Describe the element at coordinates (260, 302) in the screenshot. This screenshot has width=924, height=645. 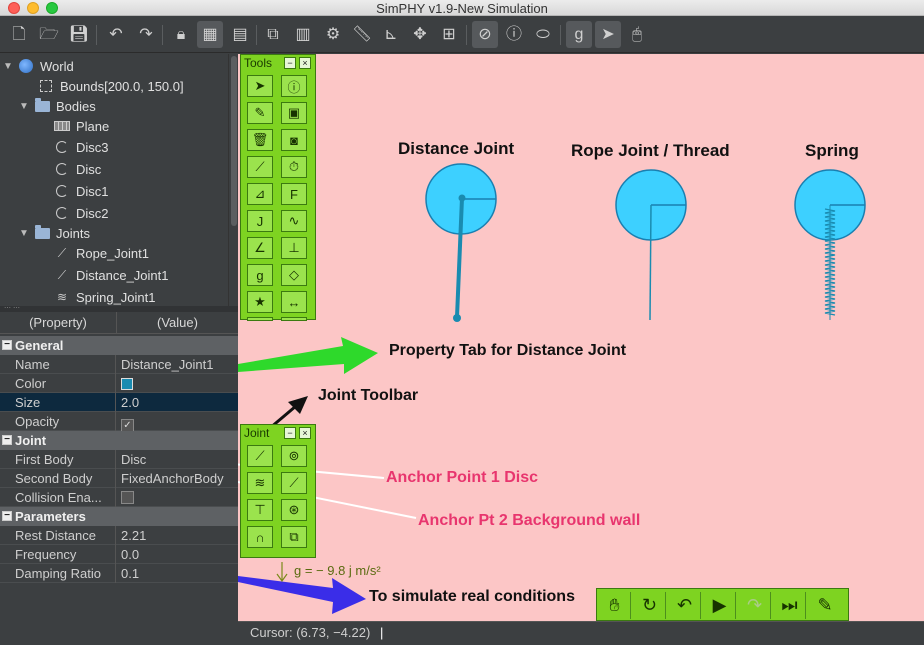
I see `star-icon: ★` at that location.